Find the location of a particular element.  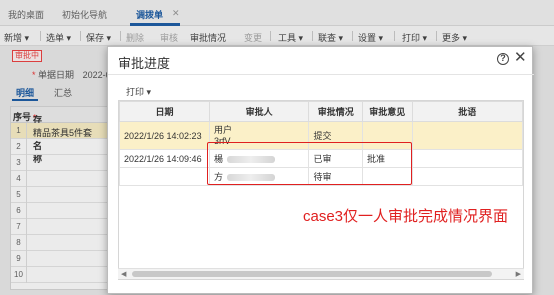

col-approval-status: 审批情况 is located at coordinates (335, 111).